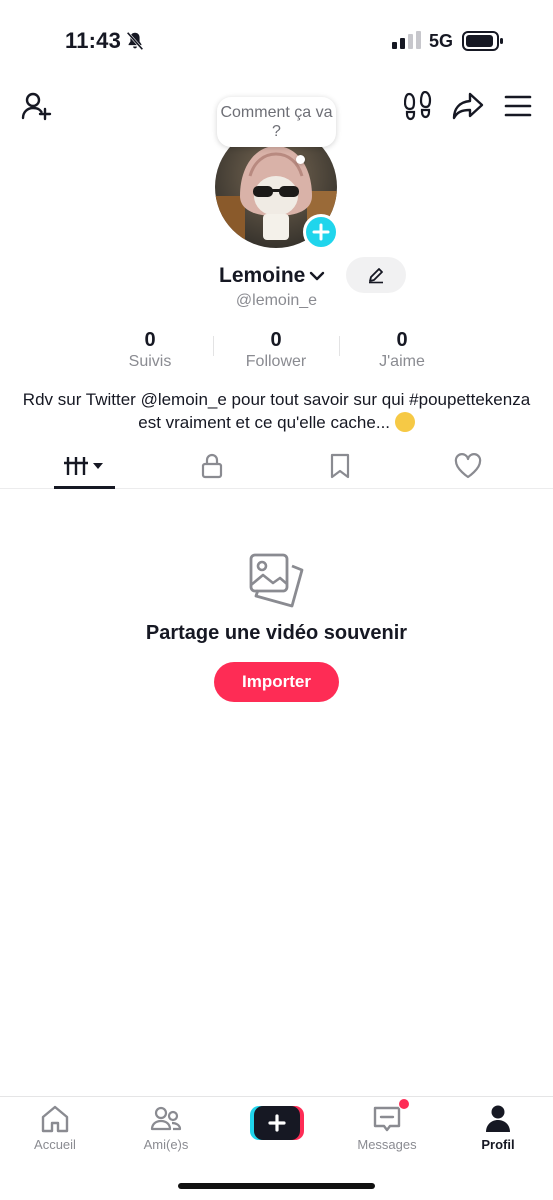 The width and height of the screenshot is (553, 1200). What do you see at coordinates (262, 275) in the screenshot?
I see `display-name: Lemoine` at bounding box center [262, 275].